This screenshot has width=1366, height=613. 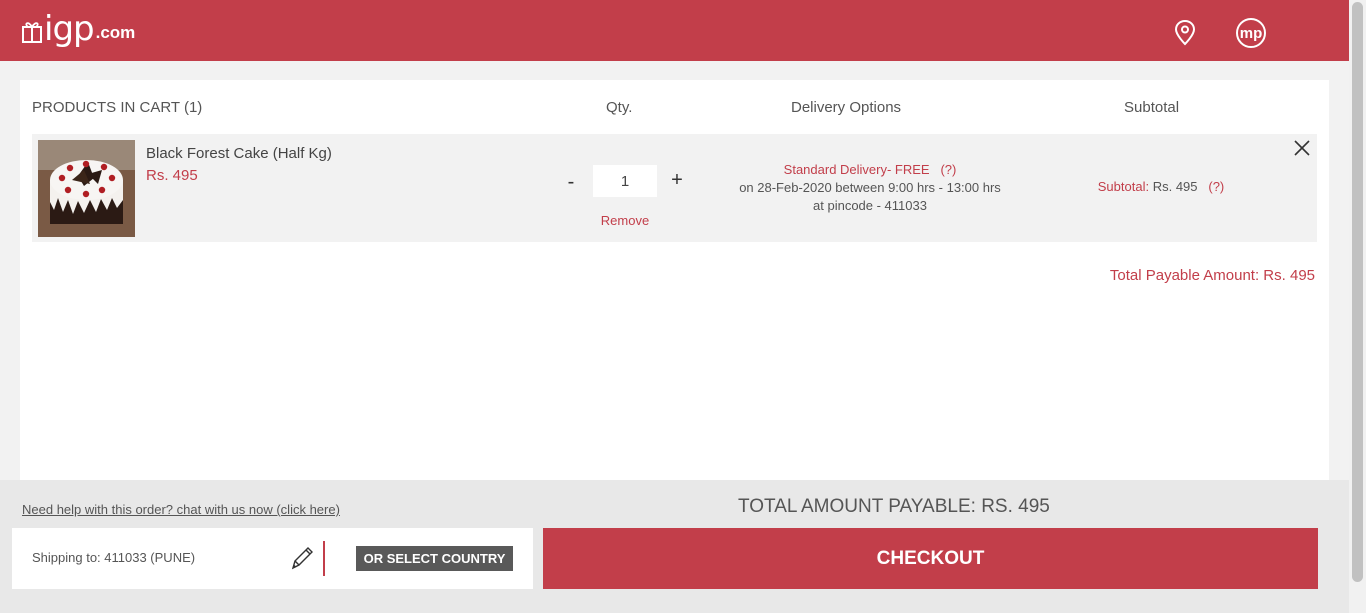 I want to click on shipping-to-text: Shipping to: 411033 (PUNE), so click(x=114, y=557).